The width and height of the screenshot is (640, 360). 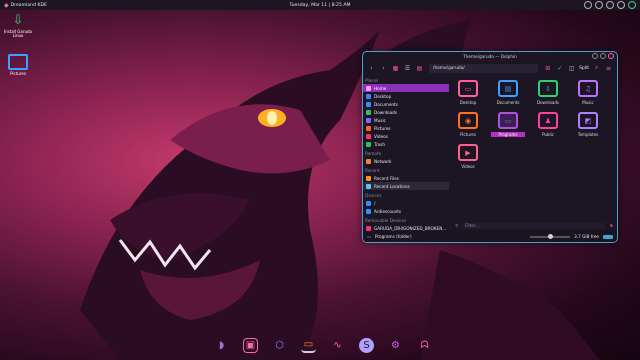 I want to click on close-button, so click(x=611, y=56).